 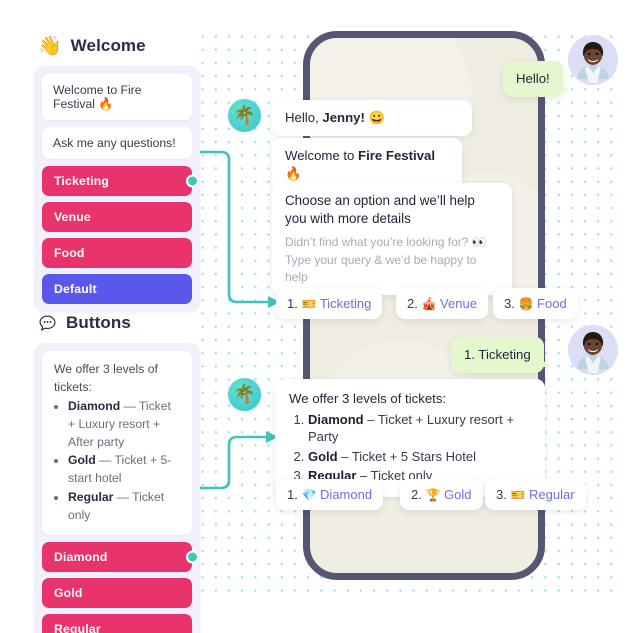 I want to click on option-chip-food: 3. 🍔 Food, so click(x=535, y=303).